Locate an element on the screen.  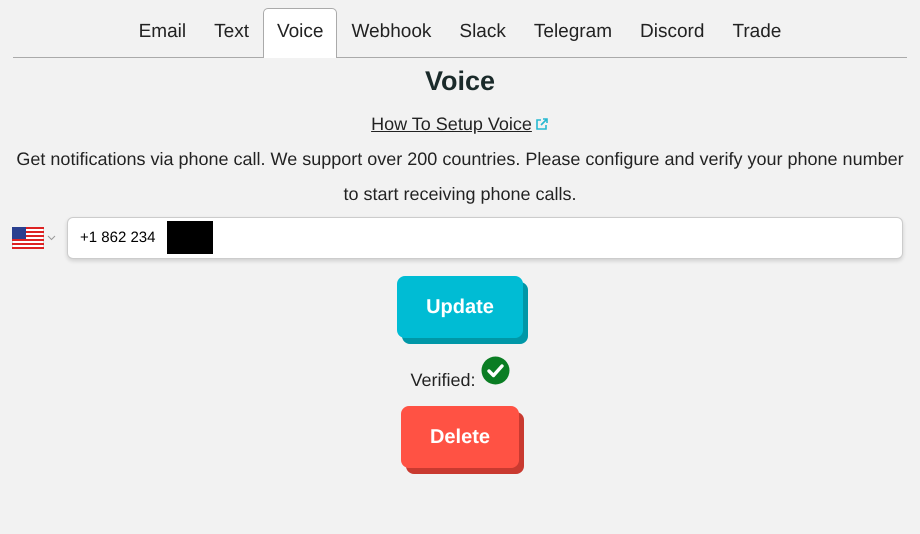
tab: Email is located at coordinates (162, 33).